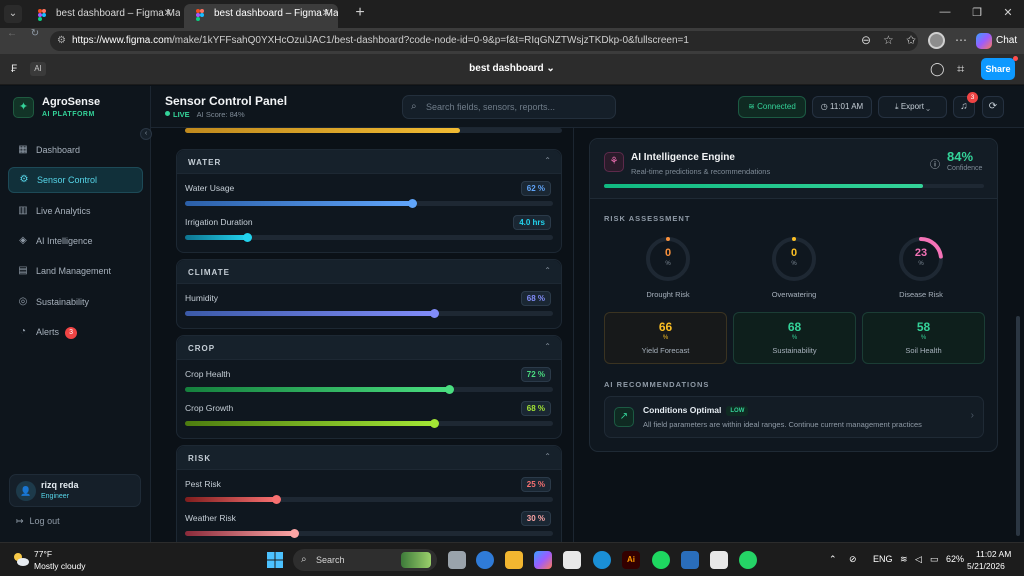  I want to click on file-explorer-icon, so click(514, 560).